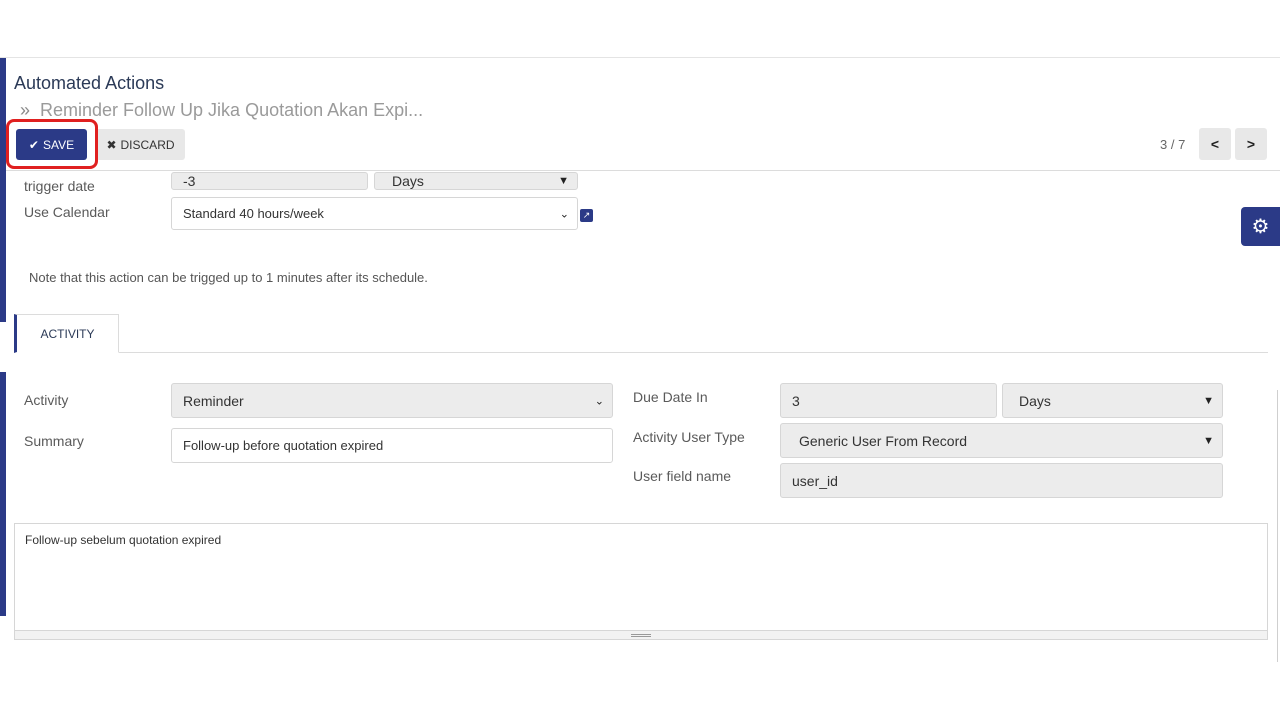 The height and width of the screenshot is (720, 1280). What do you see at coordinates (682, 476) in the screenshot?
I see `user-field-name-label: User field name` at bounding box center [682, 476].